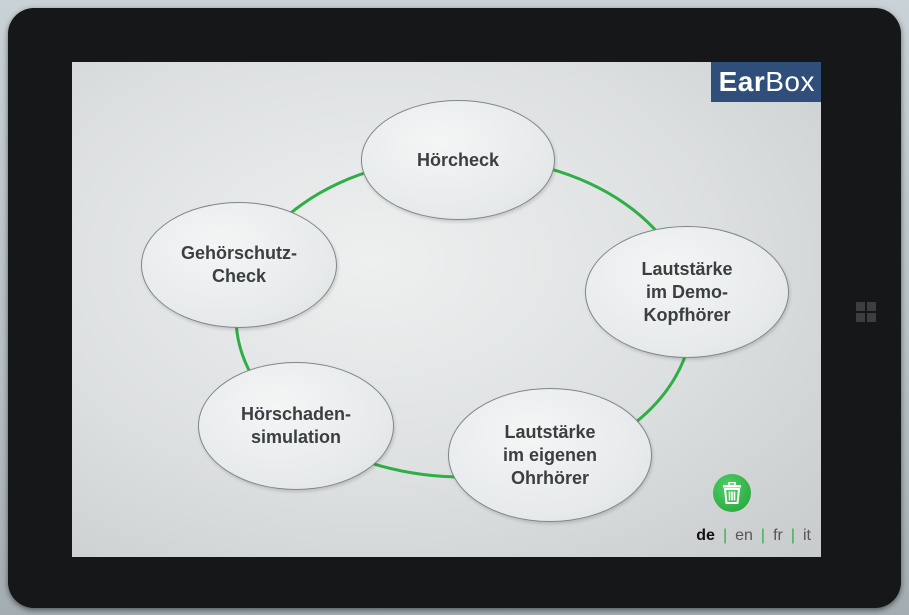  I want to click on trash-icon, so click(732, 493).